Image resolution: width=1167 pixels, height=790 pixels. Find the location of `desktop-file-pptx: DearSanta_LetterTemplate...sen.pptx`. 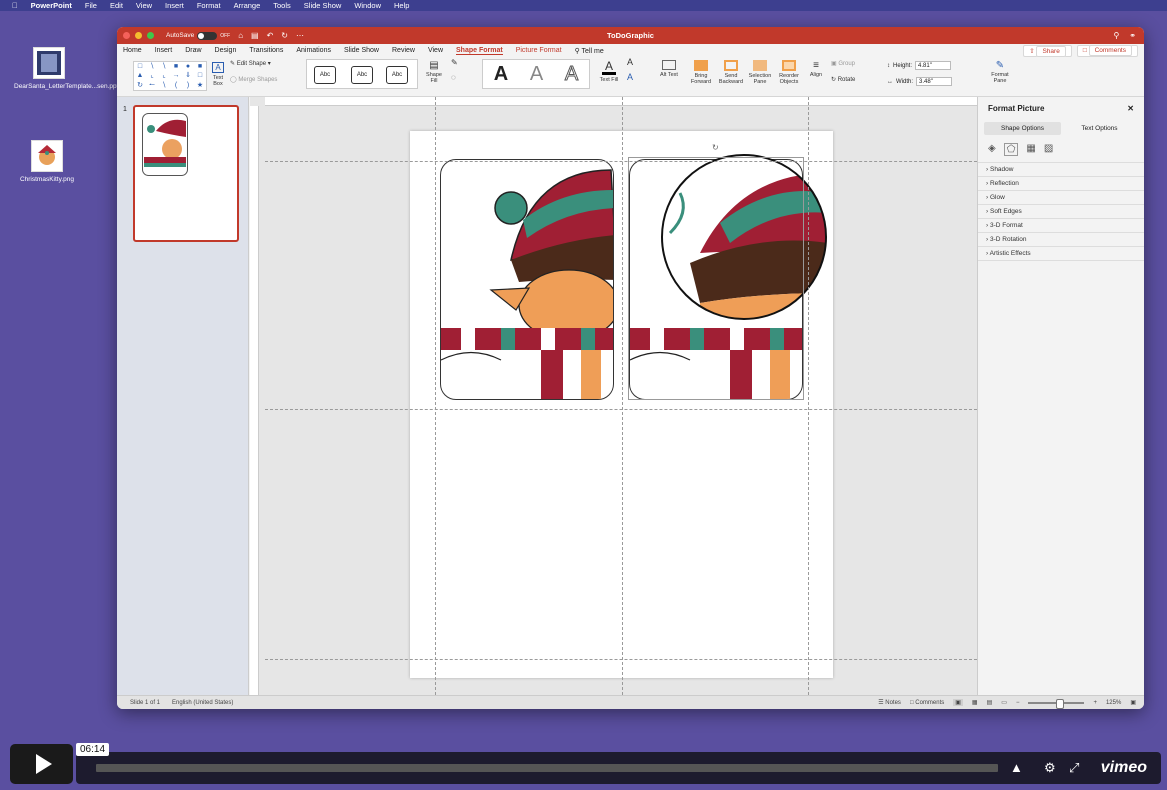

desktop-file-pptx: DearSanta_LetterTemplate...sen.pptx is located at coordinates (68, 69).